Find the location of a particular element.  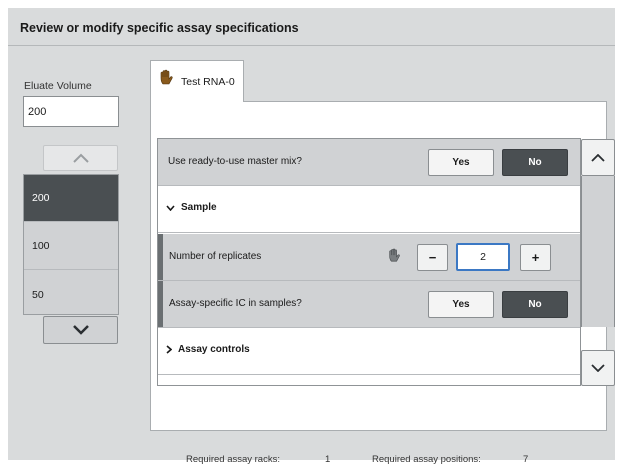

section-label: Assay controls is located at coordinates (214, 349).